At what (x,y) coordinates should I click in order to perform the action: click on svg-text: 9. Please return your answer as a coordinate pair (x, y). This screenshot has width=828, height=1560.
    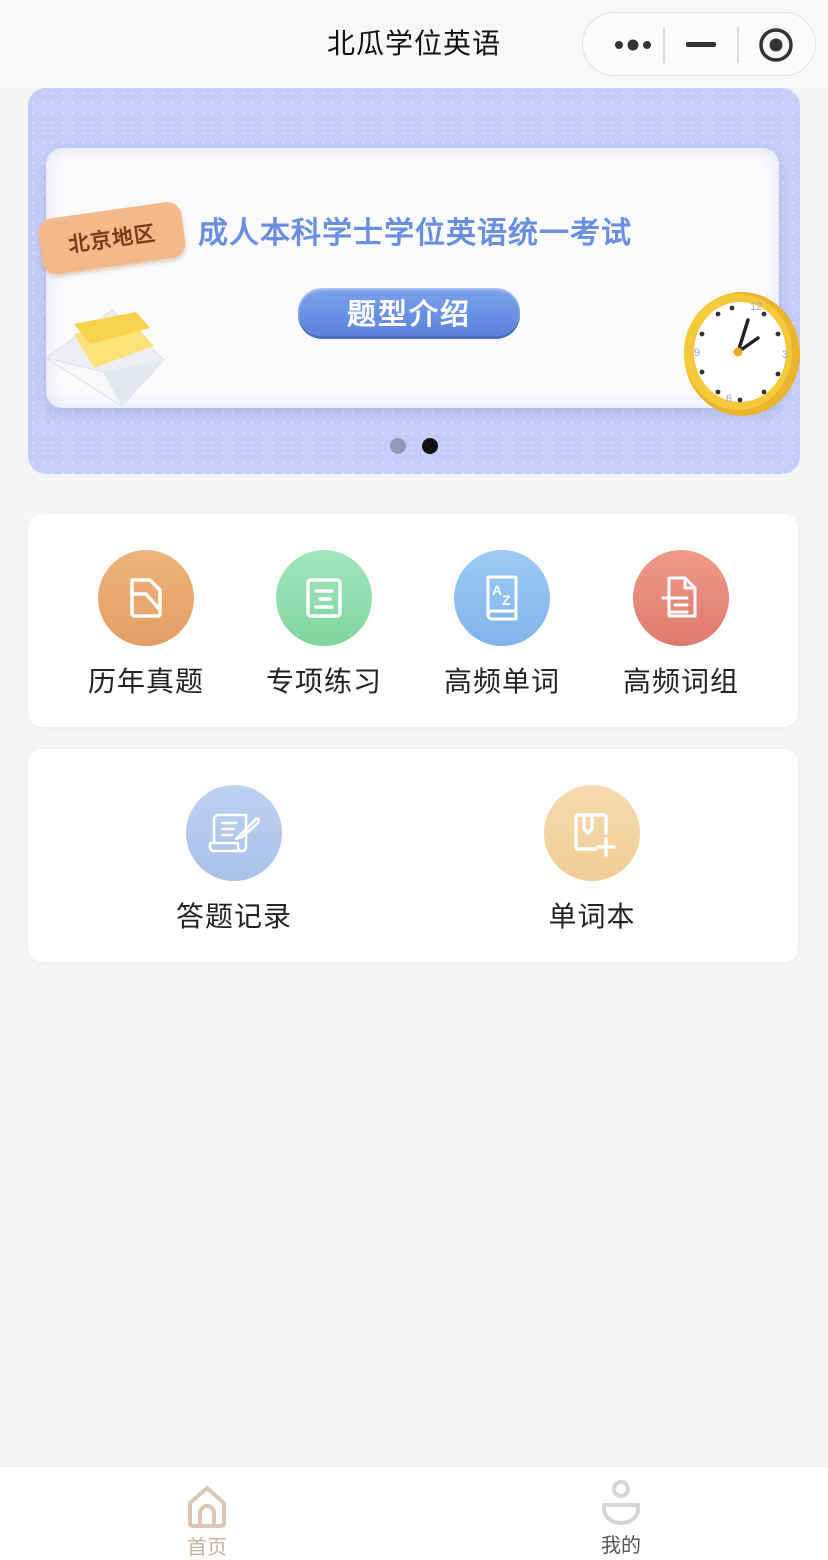
    Looking at the image, I should click on (697, 353).